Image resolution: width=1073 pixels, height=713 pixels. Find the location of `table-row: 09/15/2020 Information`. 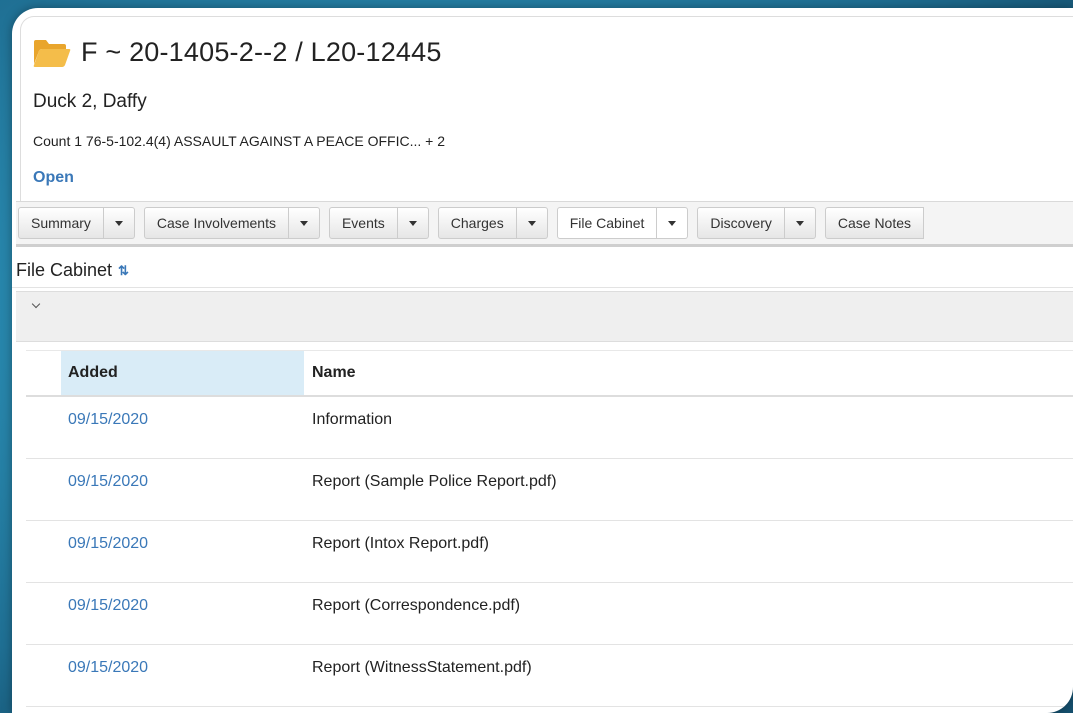

table-row: 09/15/2020 Information is located at coordinates (549, 428).